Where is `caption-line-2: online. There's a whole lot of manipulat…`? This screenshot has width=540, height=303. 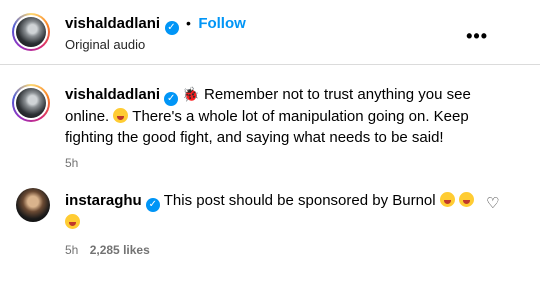
caption-line-2: online. There's a whole lot of manipulat… is located at coordinates (285, 116).